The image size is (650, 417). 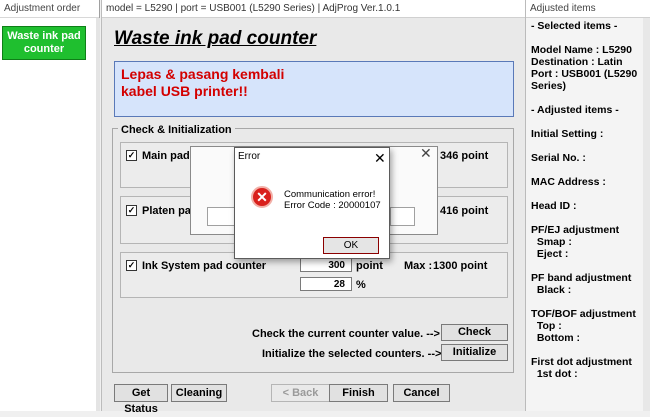 What do you see at coordinates (203, 74) in the screenshot?
I see `message-line-1: Lepas & pasang kembali` at bounding box center [203, 74].